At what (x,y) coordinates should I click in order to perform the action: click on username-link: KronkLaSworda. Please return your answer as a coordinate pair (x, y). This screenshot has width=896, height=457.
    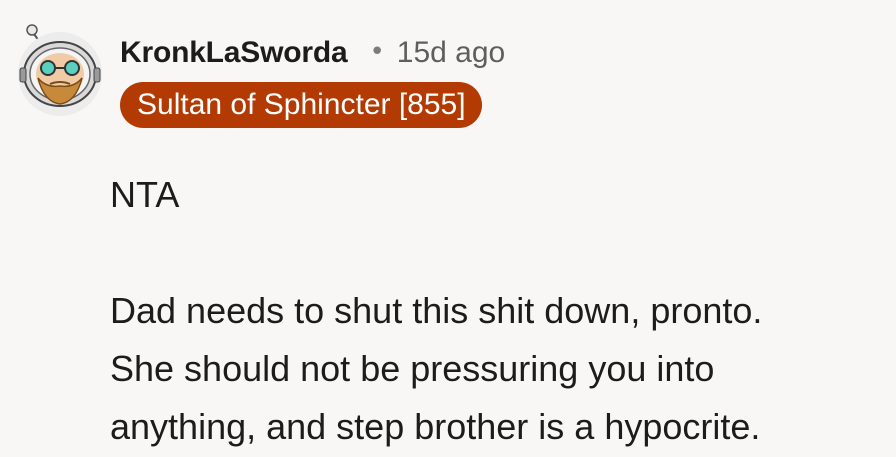
    Looking at the image, I should click on (234, 53).